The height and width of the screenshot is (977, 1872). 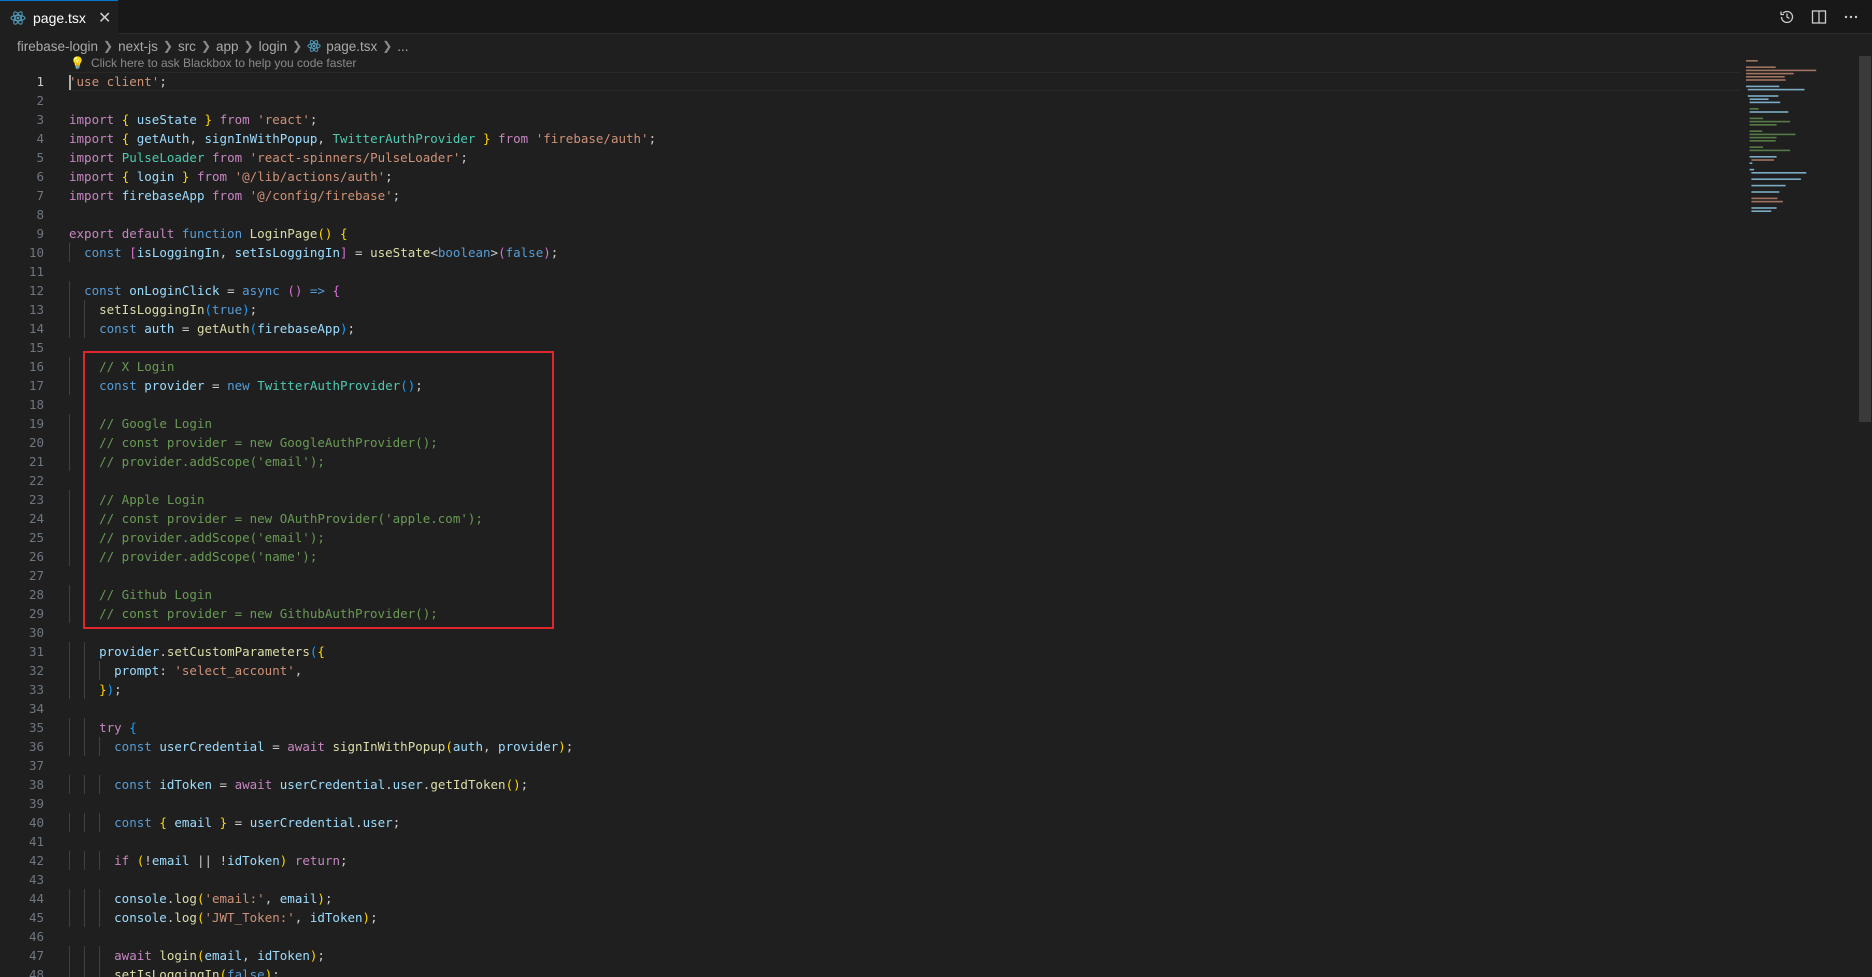 I want to click on code-text: // X Login, so click(x=137, y=366).